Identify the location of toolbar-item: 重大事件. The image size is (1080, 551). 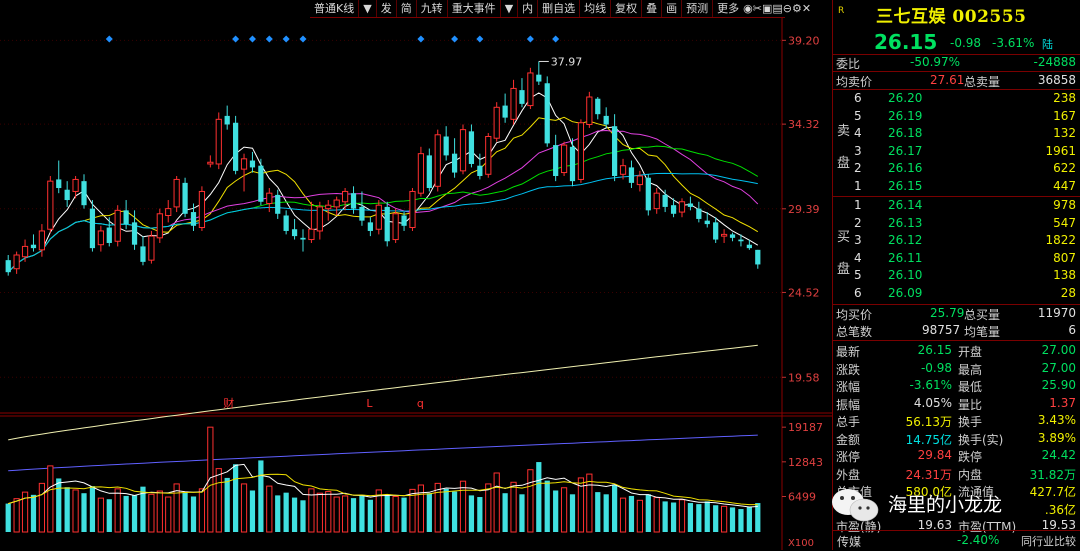
(473, 8).